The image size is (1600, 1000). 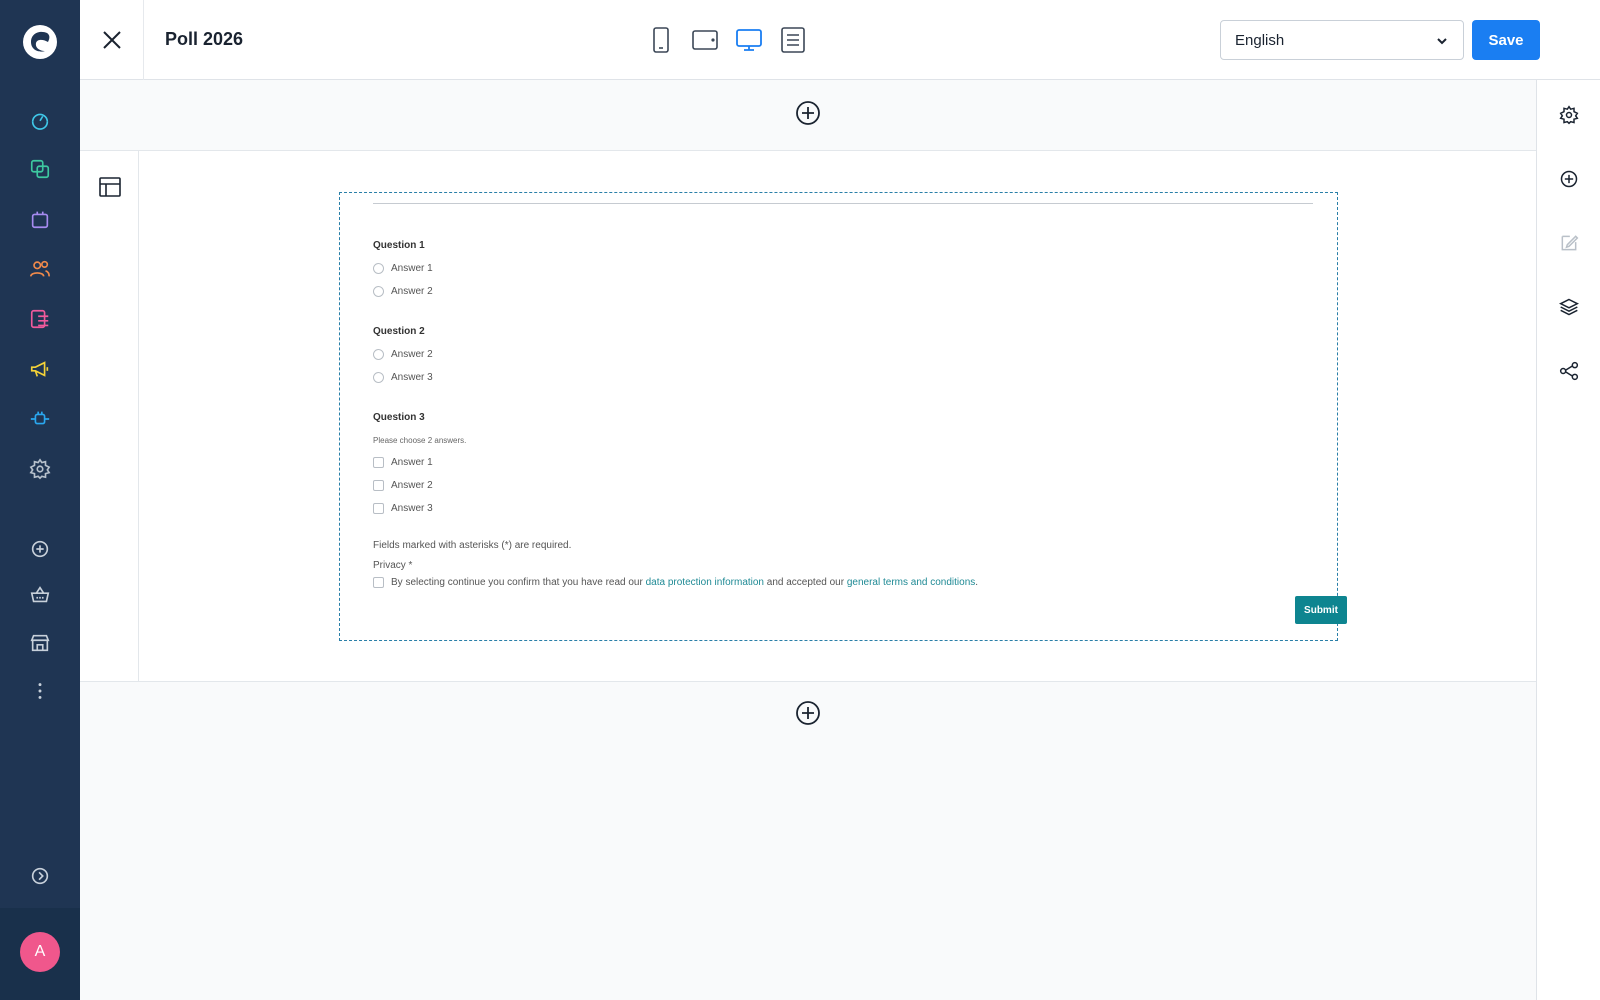 What do you see at coordinates (40, 119) in the screenshot?
I see `dashboard-icon` at bounding box center [40, 119].